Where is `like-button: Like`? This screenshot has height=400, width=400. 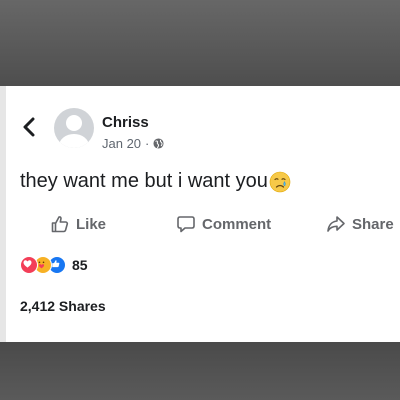
like-button: Like is located at coordinates (78, 224).